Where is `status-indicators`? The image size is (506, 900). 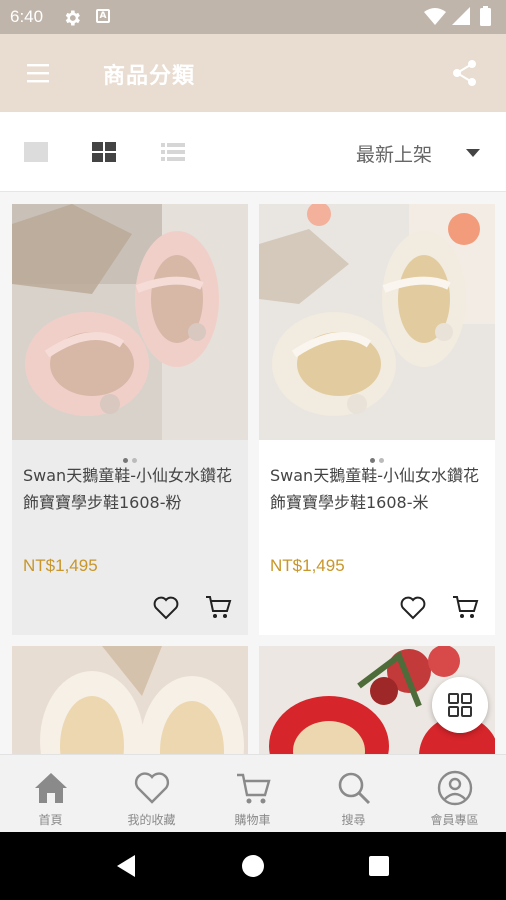
status-indicators is located at coordinates (457, 16).